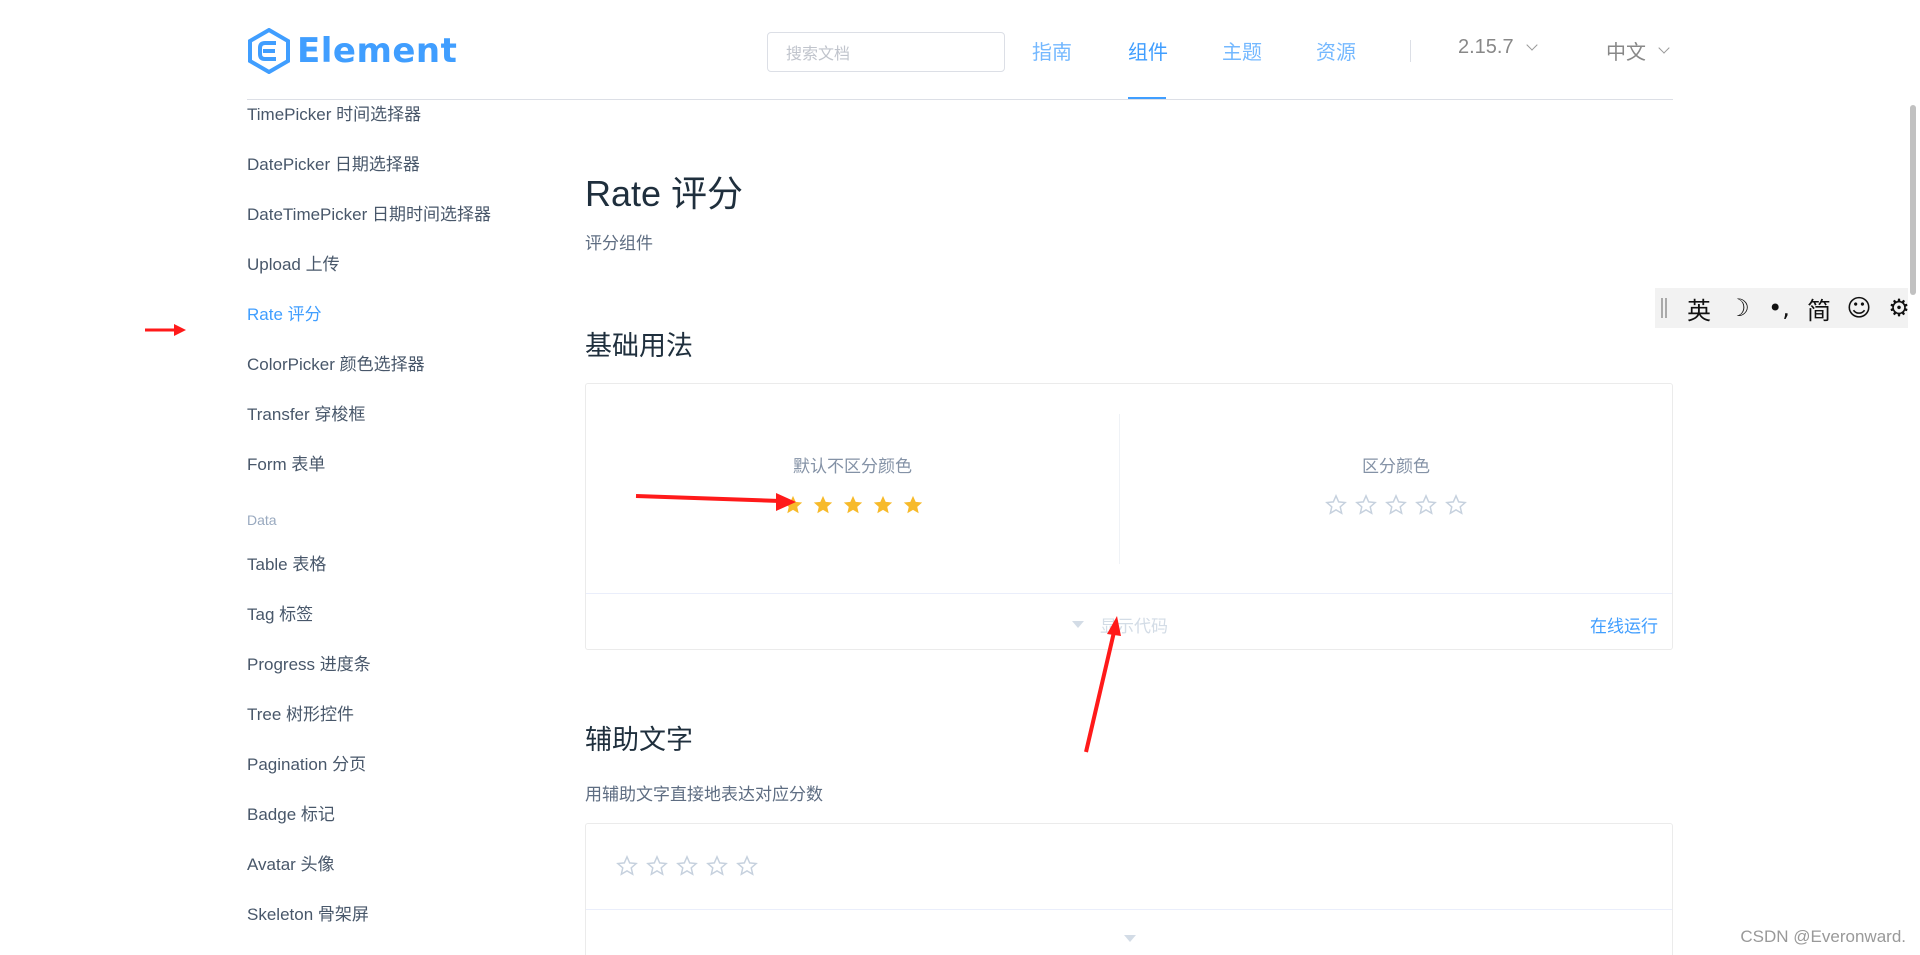 Image resolution: width=1920 pixels, height=955 pixels. I want to click on sidebar-item-badge: Badge 标记, so click(291, 812).